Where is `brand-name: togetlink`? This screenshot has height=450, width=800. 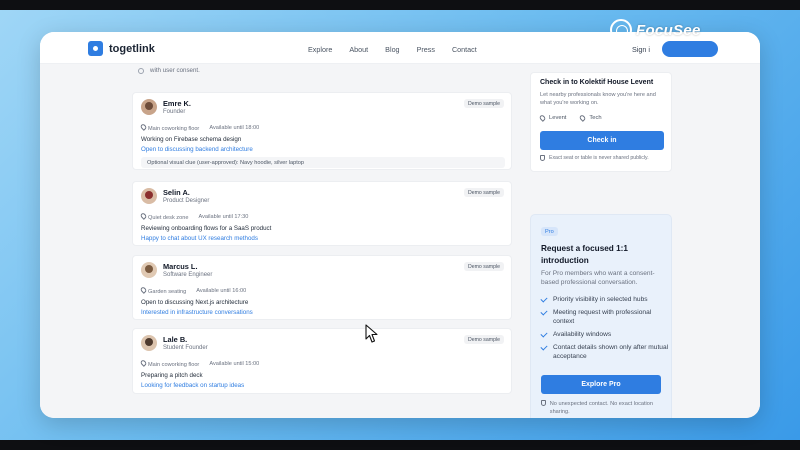 brand-name: togetlink is located at coordinates (132, 48).